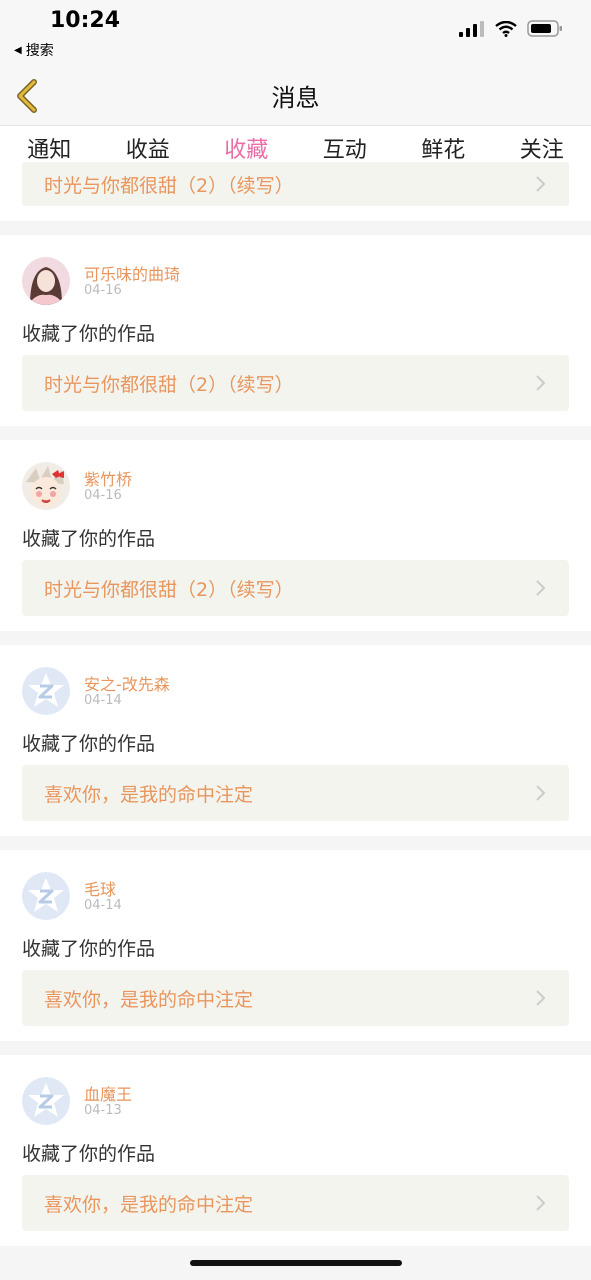 Image resolution: width=591 pixels, height=1280 pixels. Describe the element at coordinates (147, 150) in the screenshot. I see `tab-label: 收益` at that location.